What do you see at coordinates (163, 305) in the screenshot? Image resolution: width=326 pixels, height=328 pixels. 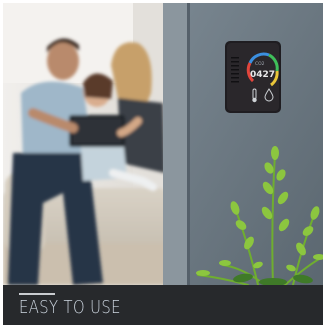 I see `caption-bar: EASY TO USE` at bounding box center [163, 305].